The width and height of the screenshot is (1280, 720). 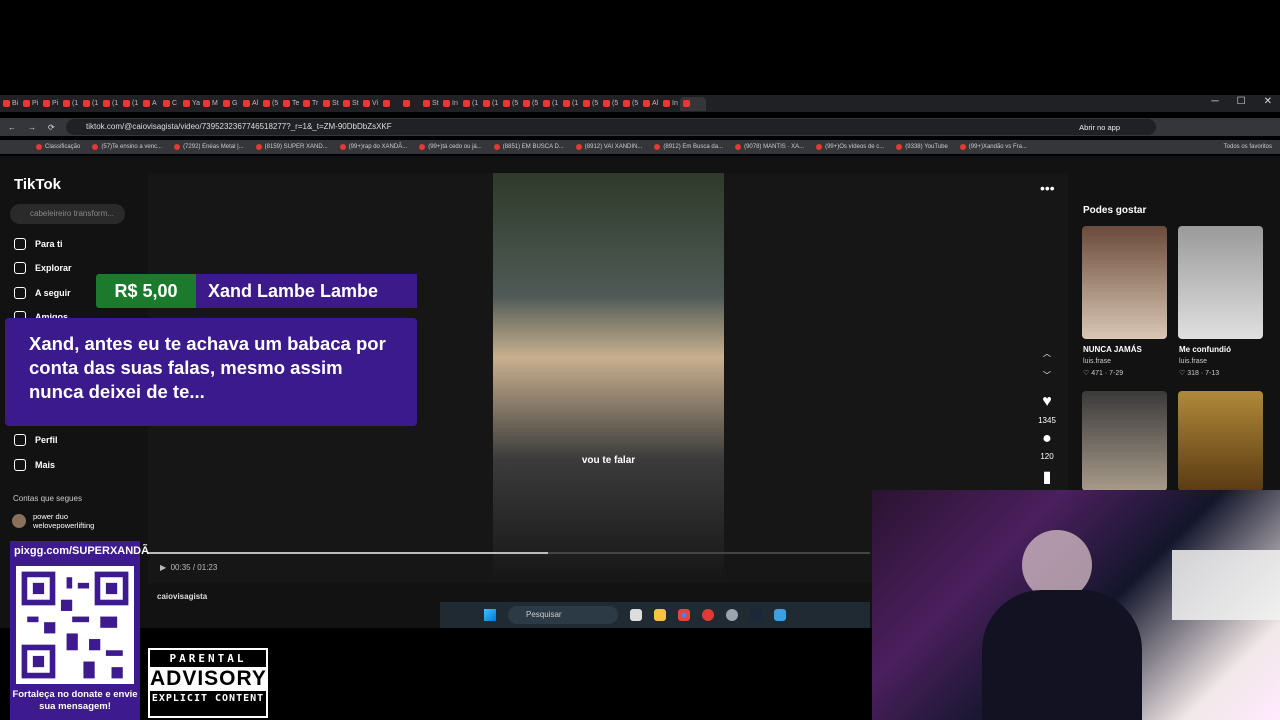 I want to click on video-frame: vou te falar, so click(x=608, y=378).